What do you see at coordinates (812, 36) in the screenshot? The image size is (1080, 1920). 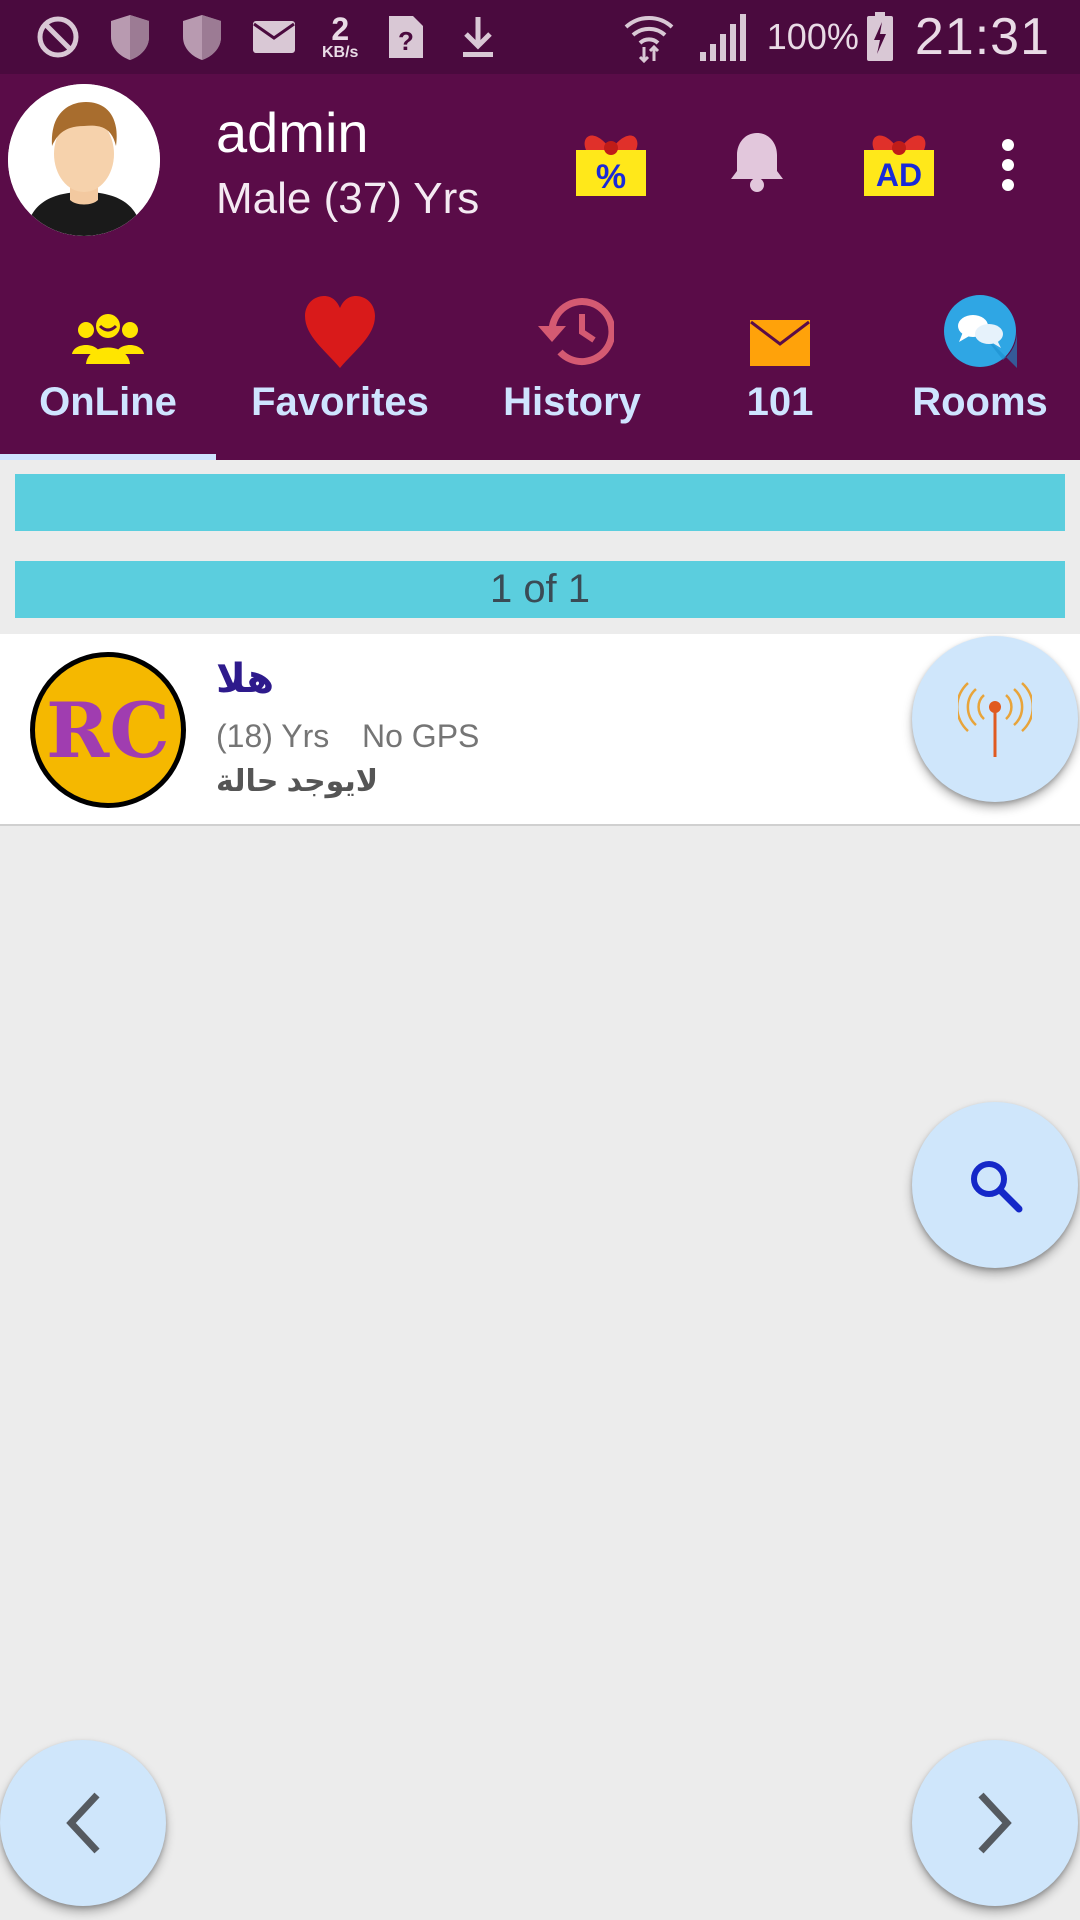 I see `battery-level: 100%` at bounding box center [812, 36].